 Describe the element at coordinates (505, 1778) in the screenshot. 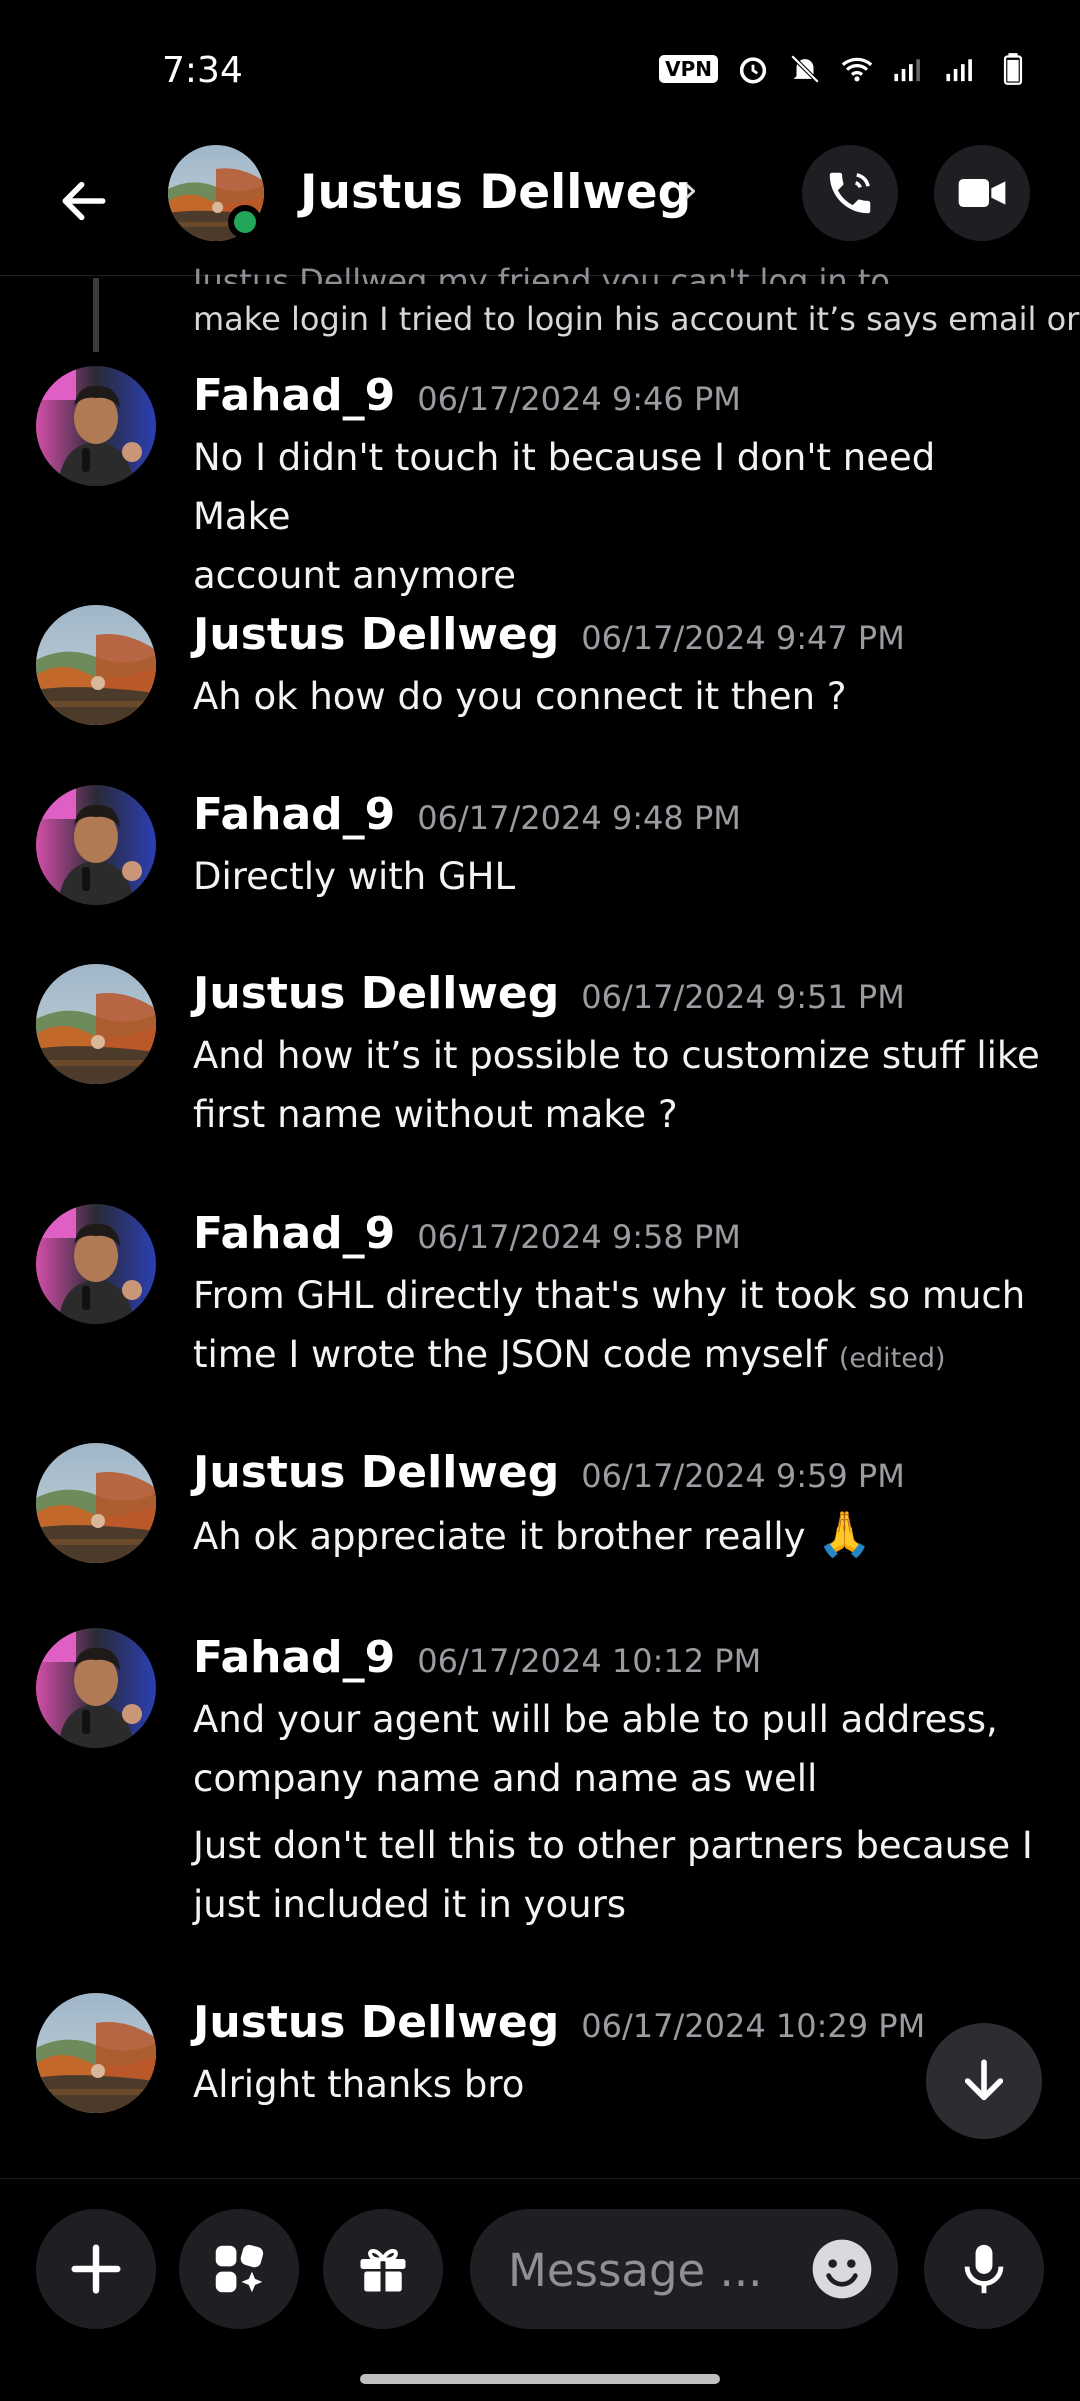

I see `message-line: company name and name as well` at that location.